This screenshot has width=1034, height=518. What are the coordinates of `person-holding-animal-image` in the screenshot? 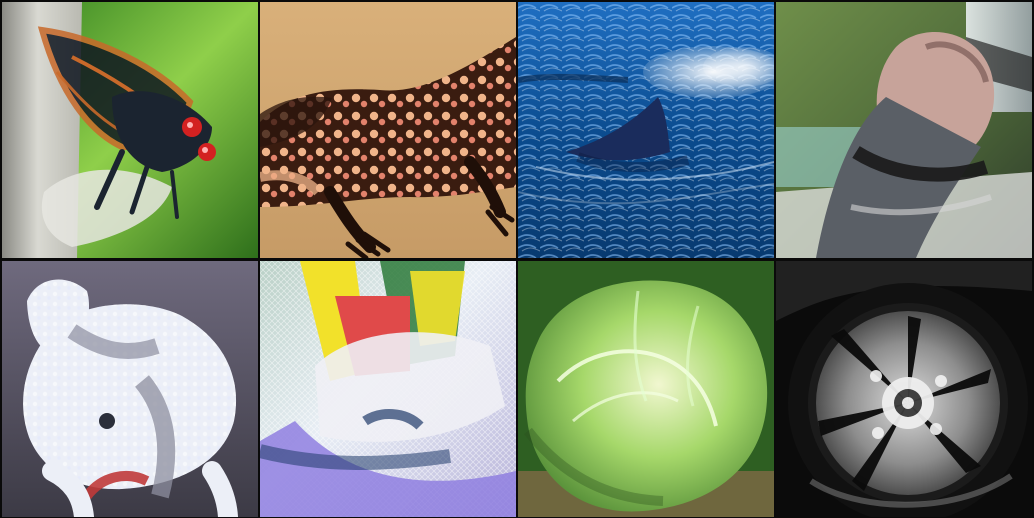 It's located at (904, 130).